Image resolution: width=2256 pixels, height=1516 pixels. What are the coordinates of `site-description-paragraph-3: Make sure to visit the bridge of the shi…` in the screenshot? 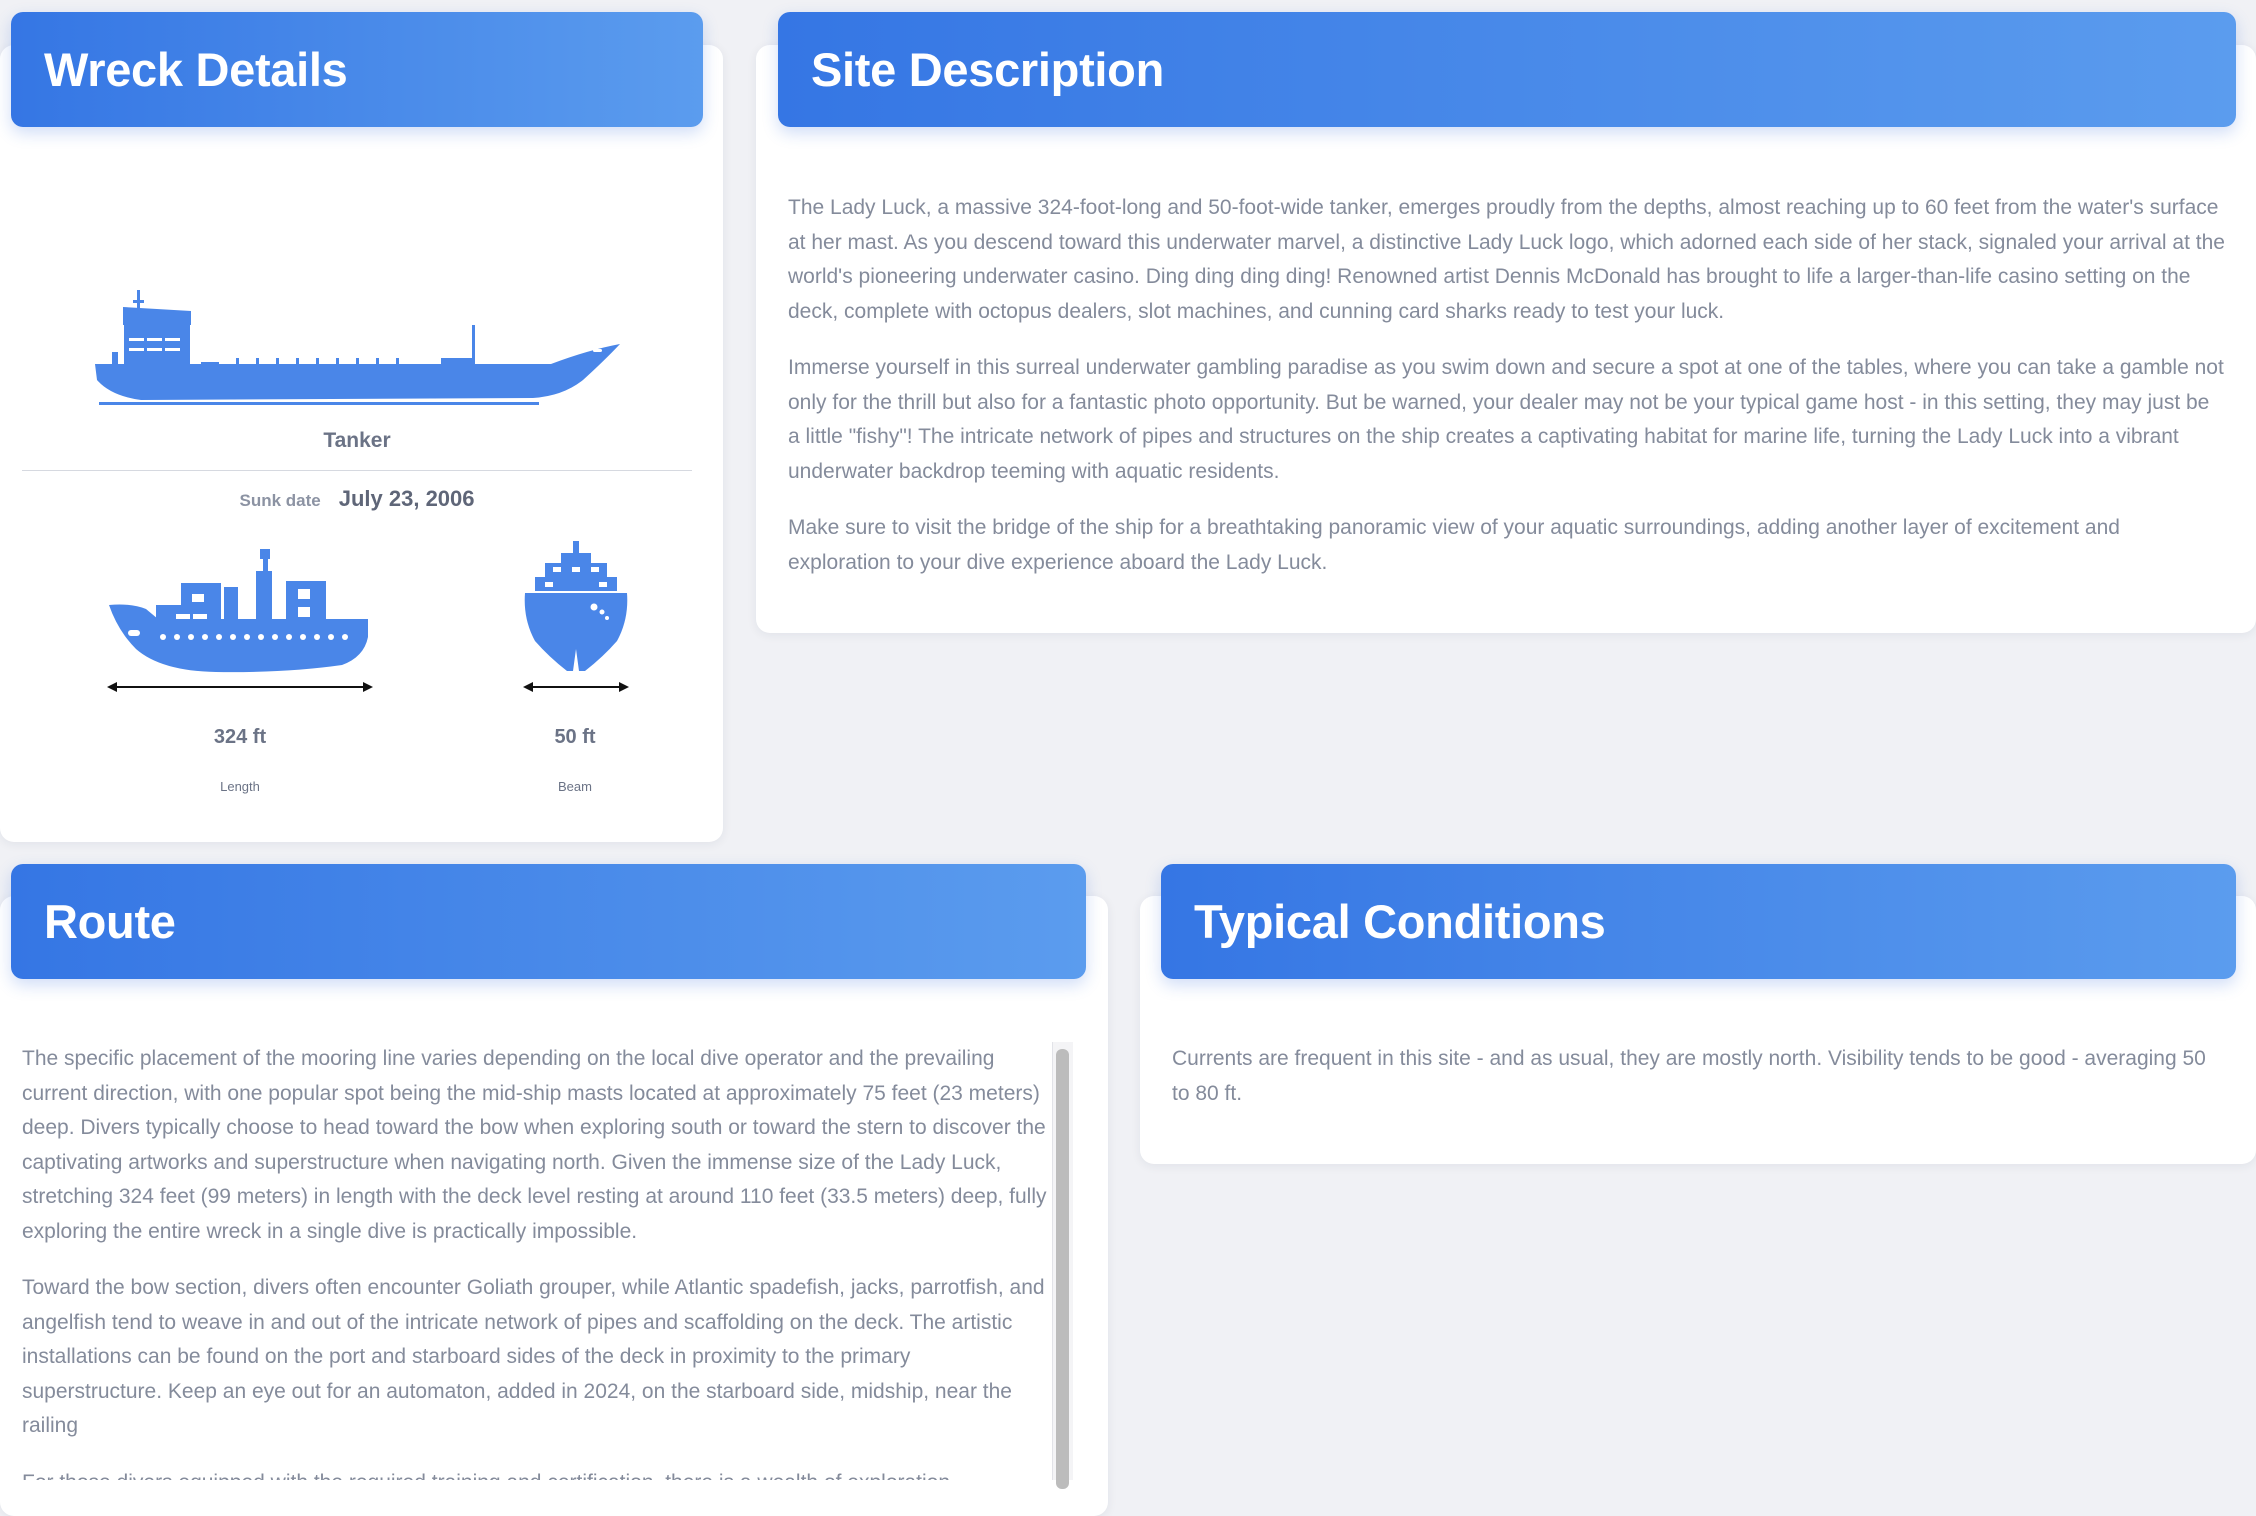 It's located at (1454, 545).